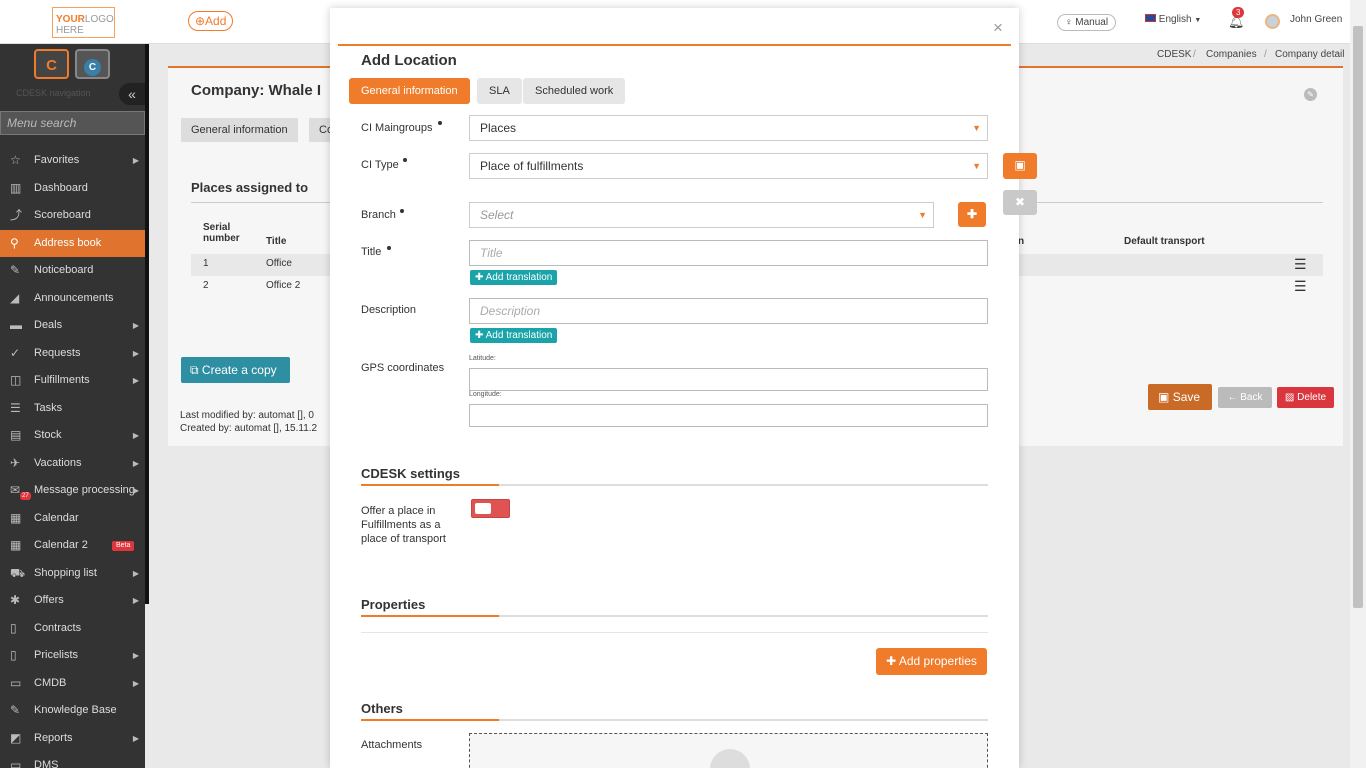 The image size is (1366, 768). What do you see at coordinates (728, 750) in the screenshot?
I see `attachments-dropzone` at bounding box center [728, 750].